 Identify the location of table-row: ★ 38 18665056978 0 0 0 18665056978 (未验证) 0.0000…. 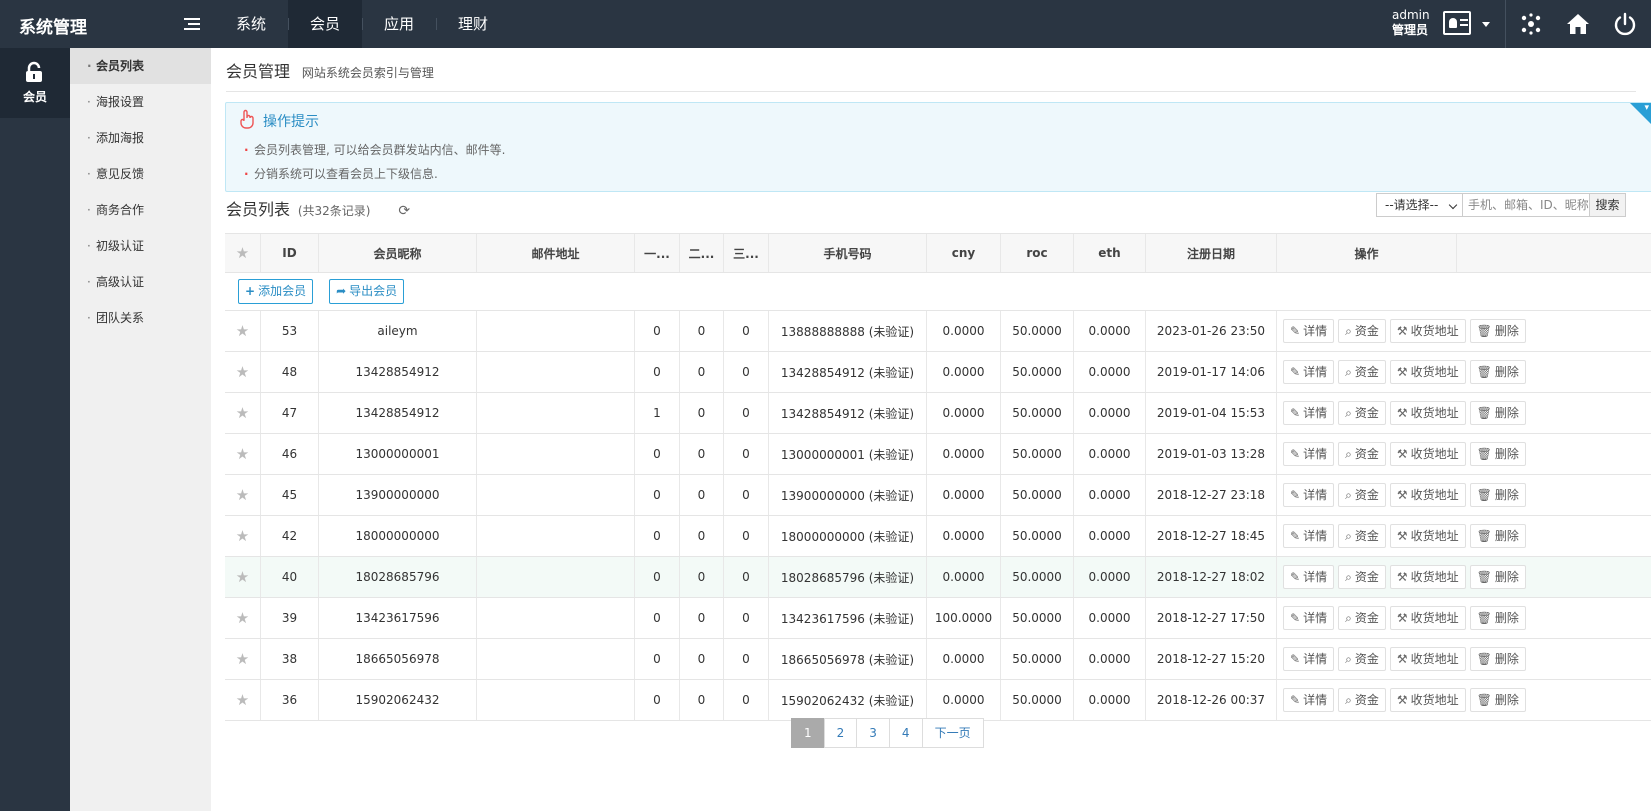
(938, 659).